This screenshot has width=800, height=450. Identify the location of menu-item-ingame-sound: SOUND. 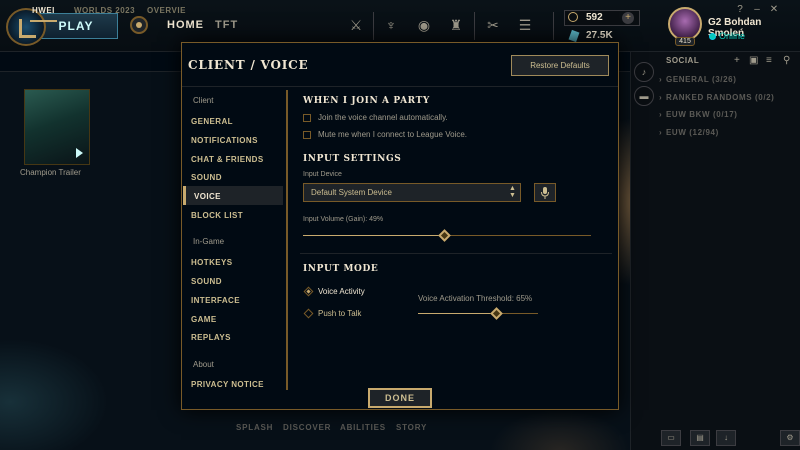
(206, 281).